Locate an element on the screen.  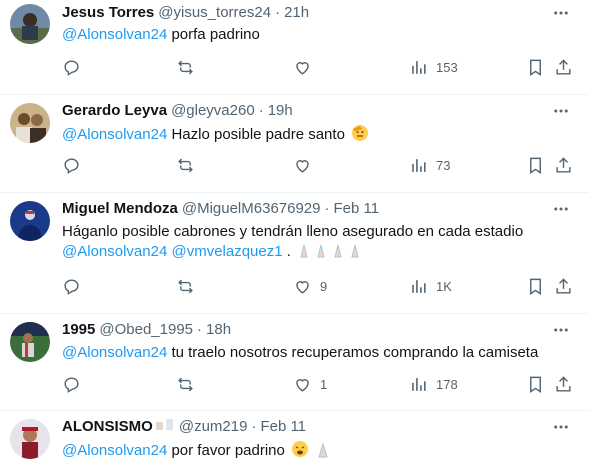
tweet-actions: 1 178 is located at coordinates (319, 385).